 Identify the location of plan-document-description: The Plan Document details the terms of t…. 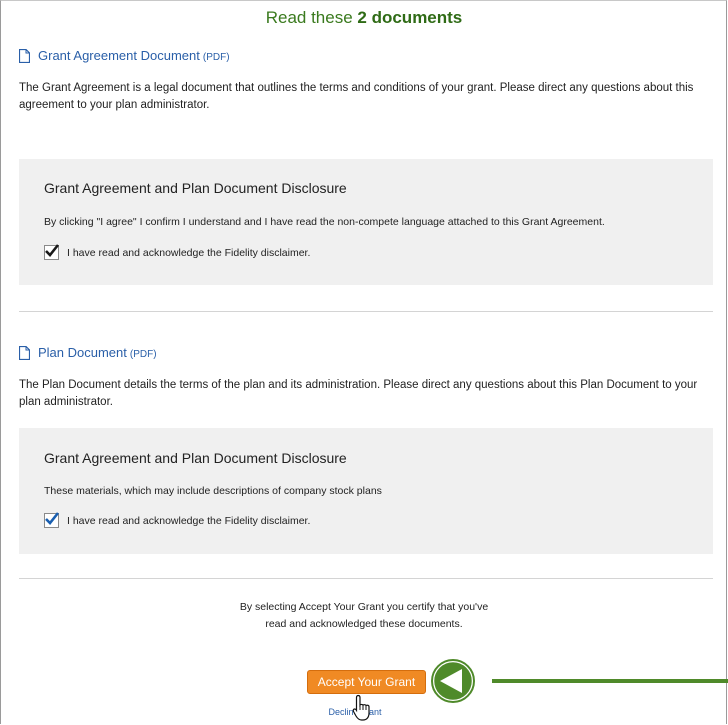
(358, 393).